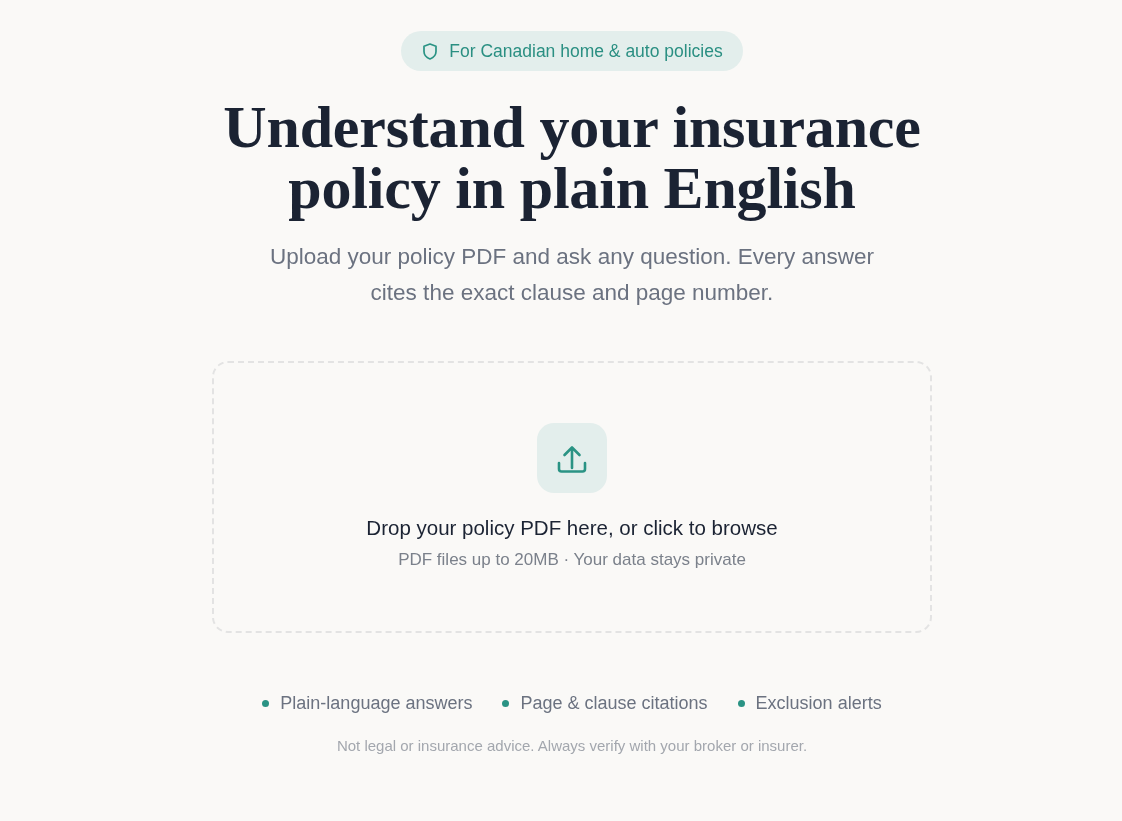  What do you see at coordinates (586, 51) in the screenshot?
I see `badge-label: For Canadian home & auto policies` at bounding box center [586, 51].